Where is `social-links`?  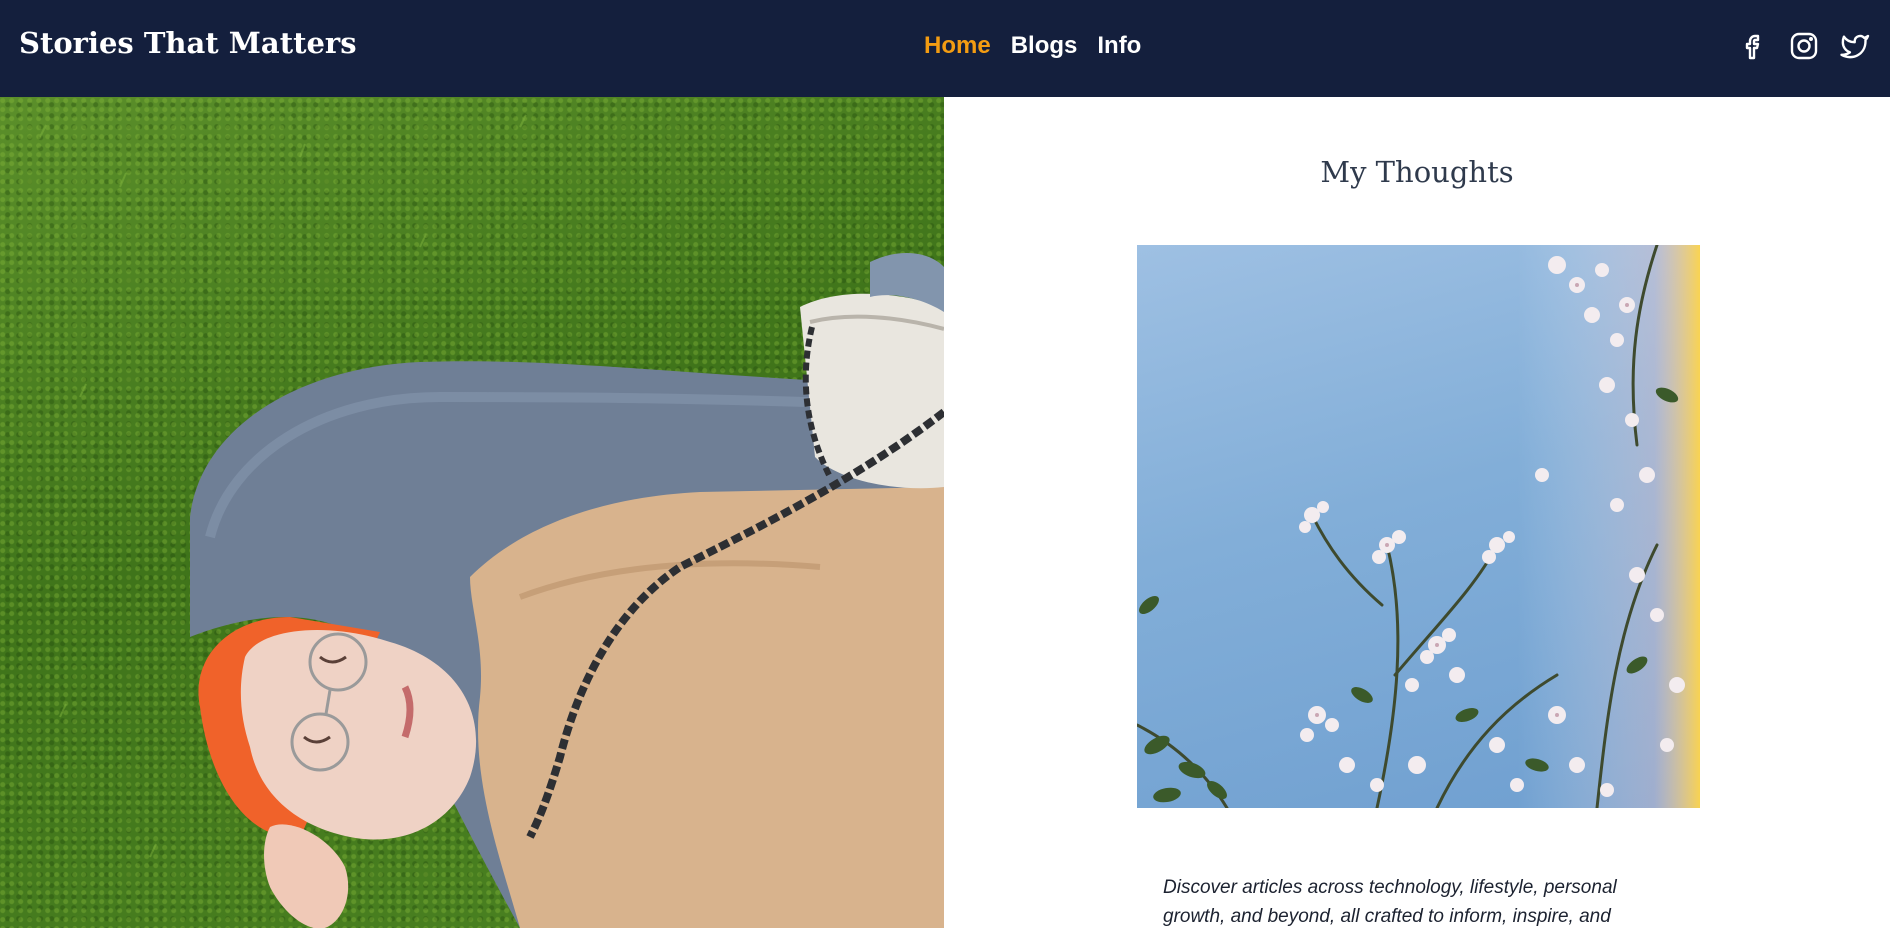
social-links is located at coordinates (1804, 46).